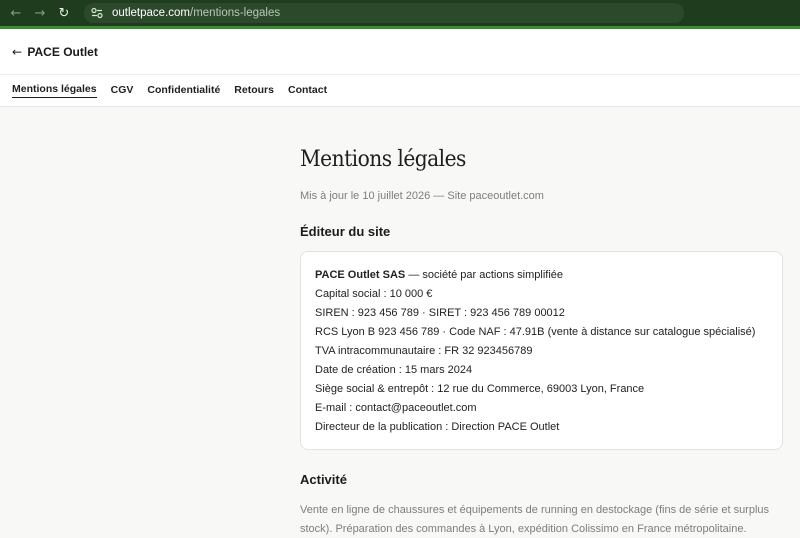 This screenshot has width=800, height=538. I want to click on back-to-home-link: ← PACE Outlet, so click(55, 52).